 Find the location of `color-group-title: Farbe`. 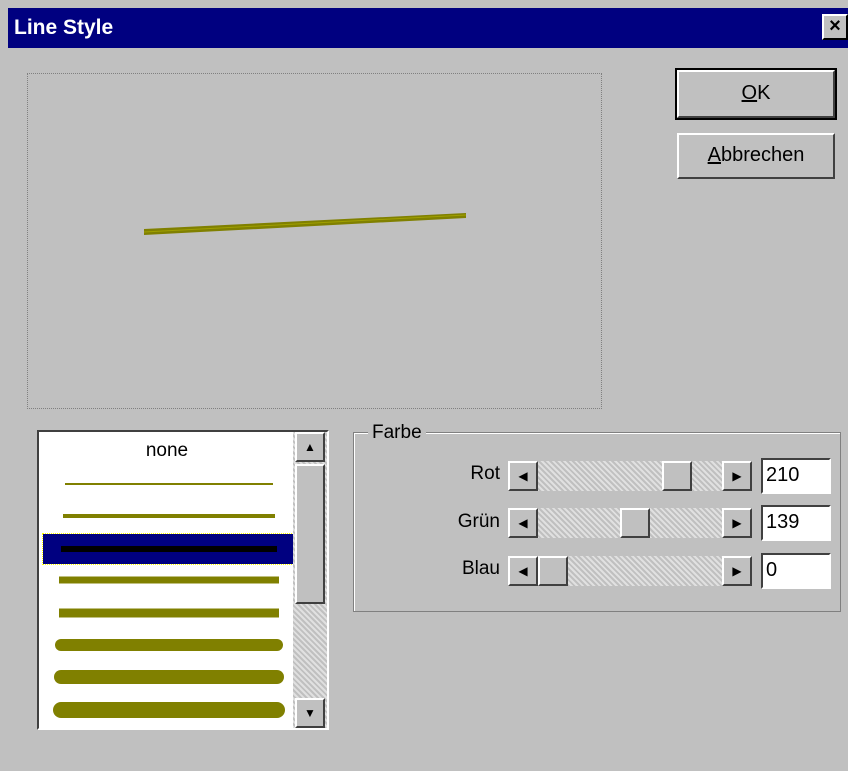

color-group-title: Farbe is located at coordinates (397, 433).